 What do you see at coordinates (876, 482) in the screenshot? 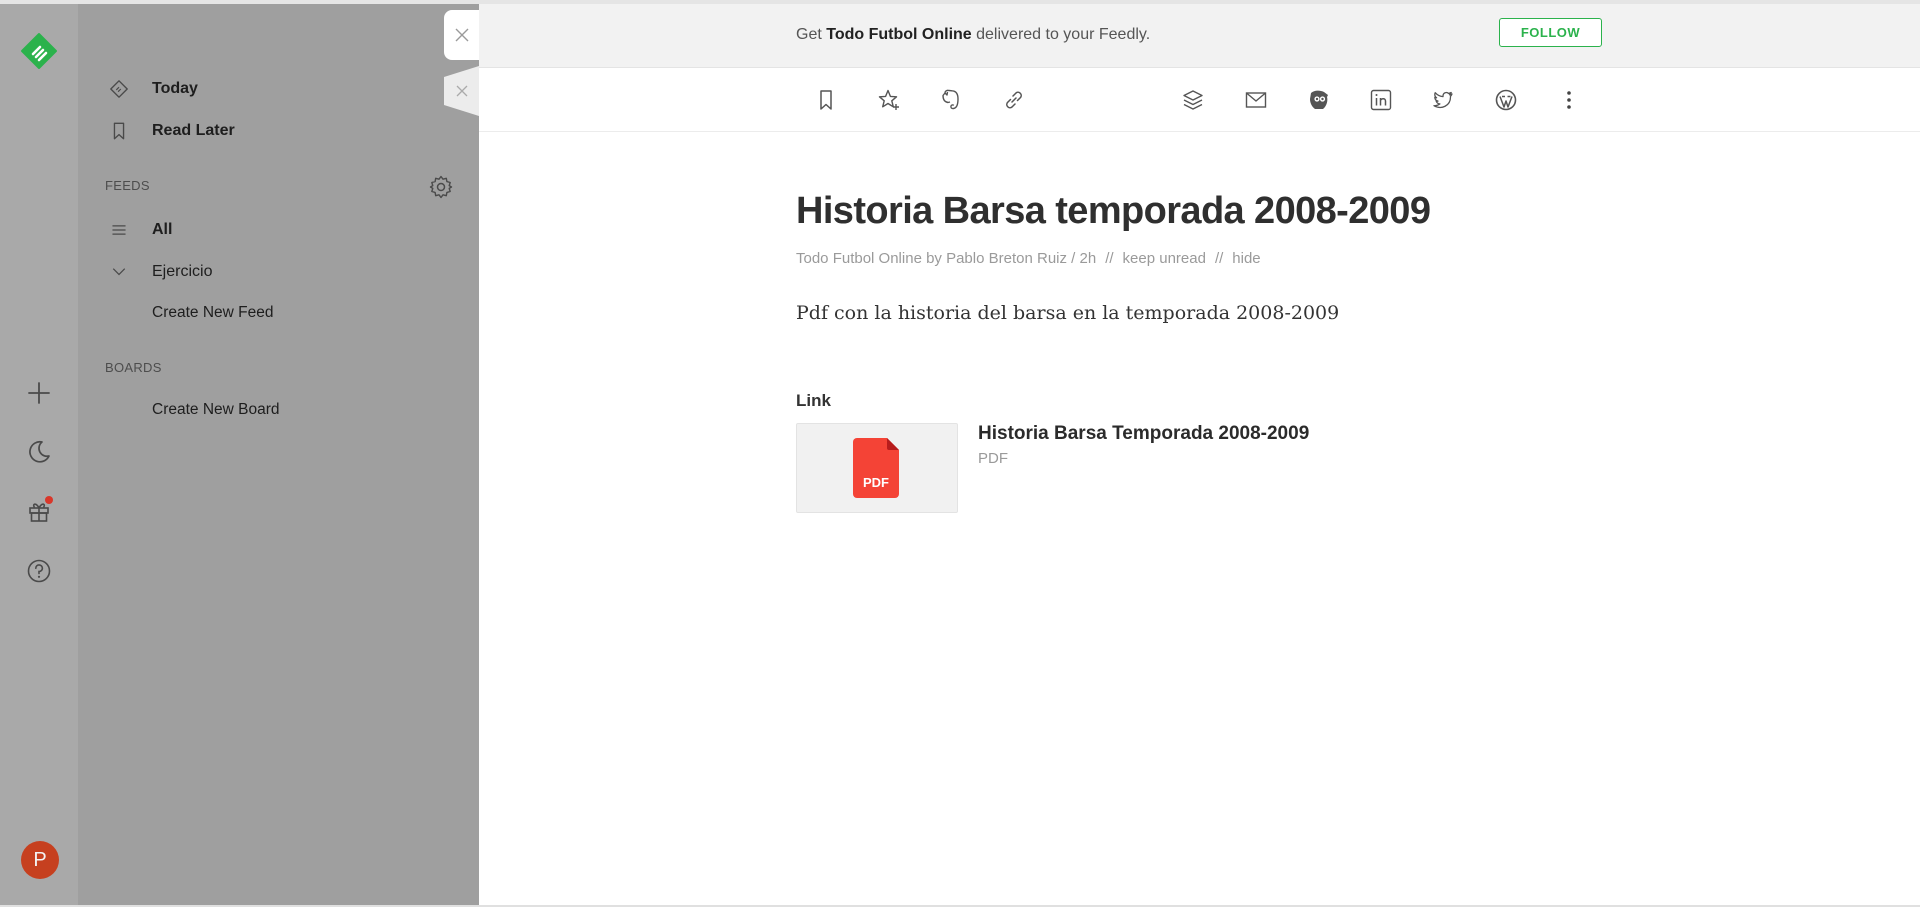
I see `pdf-icon-label: PDF` at bounding box center [876, 482].